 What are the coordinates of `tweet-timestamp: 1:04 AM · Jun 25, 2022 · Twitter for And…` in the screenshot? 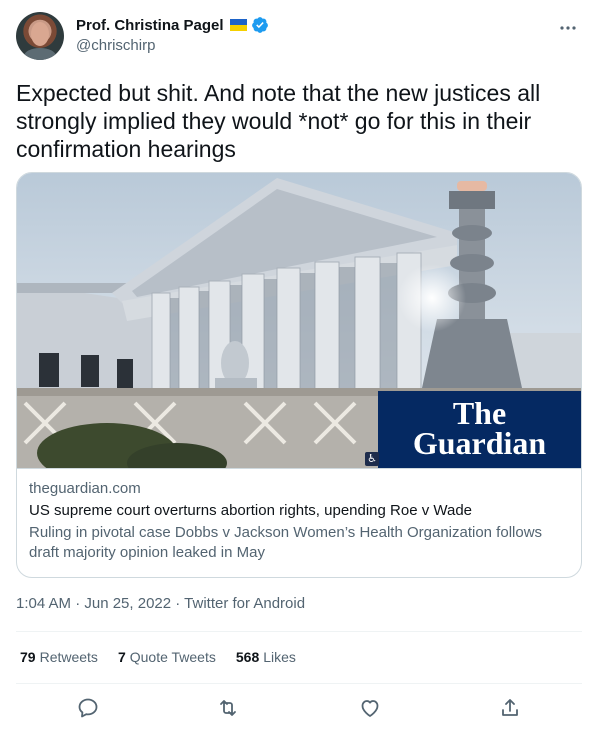 It's located at (160, 603).